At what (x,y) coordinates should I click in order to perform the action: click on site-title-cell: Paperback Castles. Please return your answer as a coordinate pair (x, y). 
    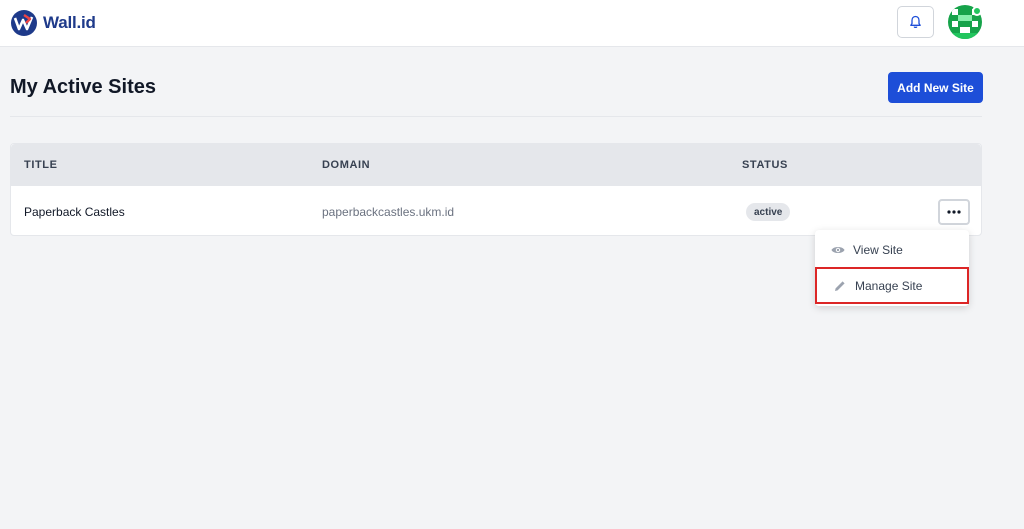
    Looking at the image, I should click on (74, 212).